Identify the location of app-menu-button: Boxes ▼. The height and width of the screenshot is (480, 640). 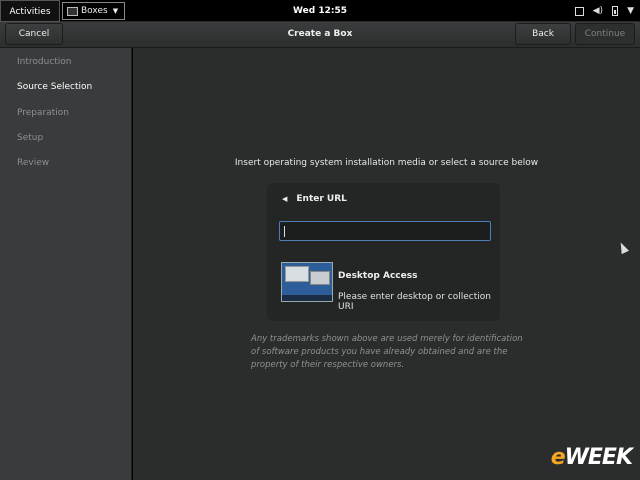
(94, 11).